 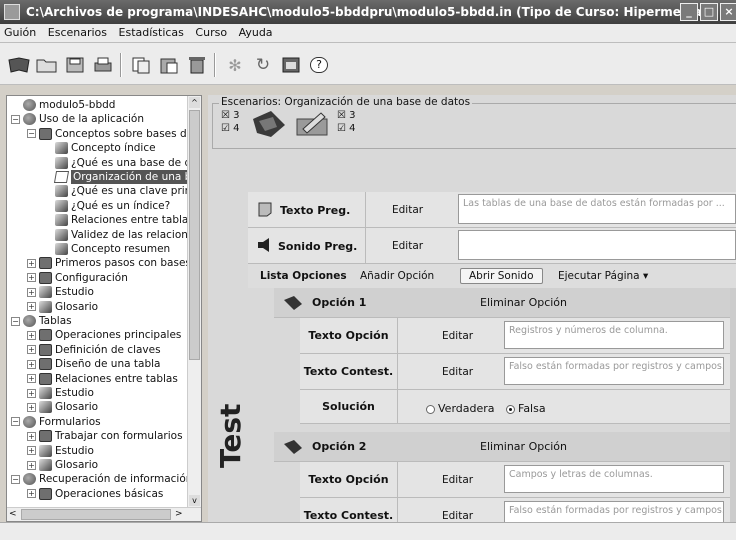 What do you see at coordinates (61, 220) in the screenshot?
I see `tool-icon` at bounding box center [61, 220].